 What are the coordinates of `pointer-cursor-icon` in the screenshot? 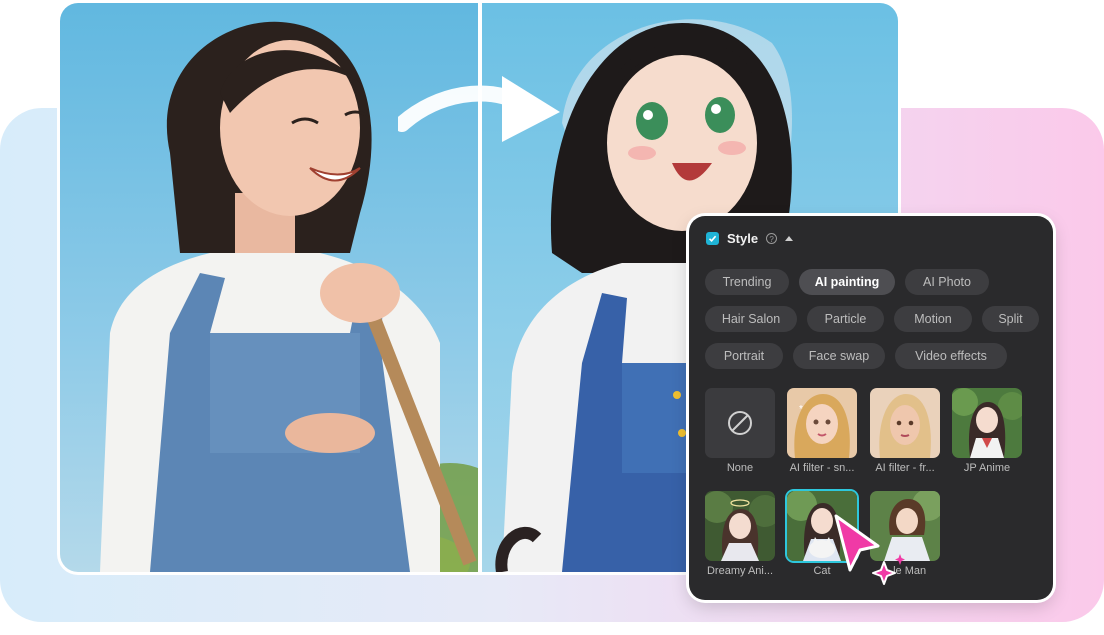 It's located at (869, 549).